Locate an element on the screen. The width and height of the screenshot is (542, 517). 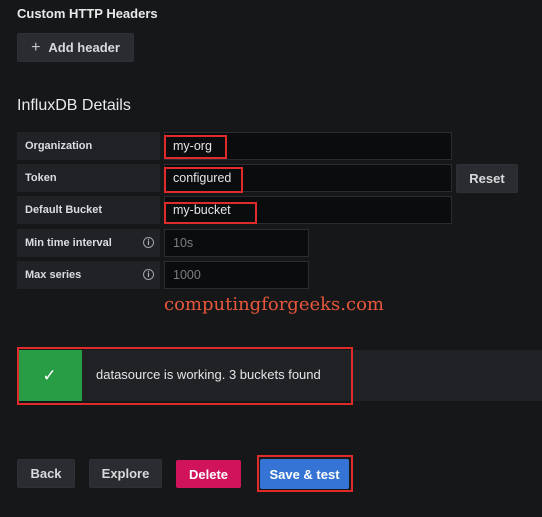
organization-label-text: Organization is located at coordinates (59, 146).